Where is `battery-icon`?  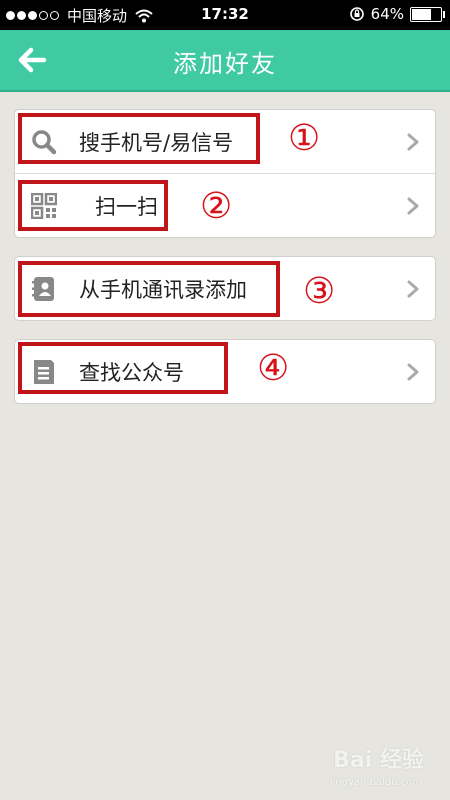 battery-icon is located at coordinates (427, 14).